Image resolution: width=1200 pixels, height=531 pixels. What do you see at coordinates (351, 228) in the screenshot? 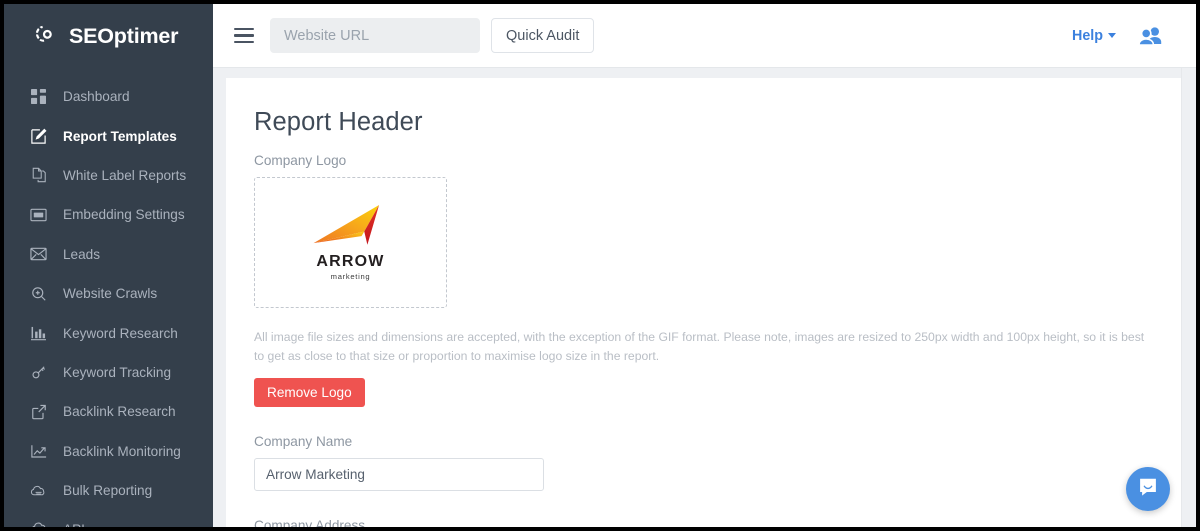
I see `arrow-dart-logo-icon` at bounding box center [351, 228].